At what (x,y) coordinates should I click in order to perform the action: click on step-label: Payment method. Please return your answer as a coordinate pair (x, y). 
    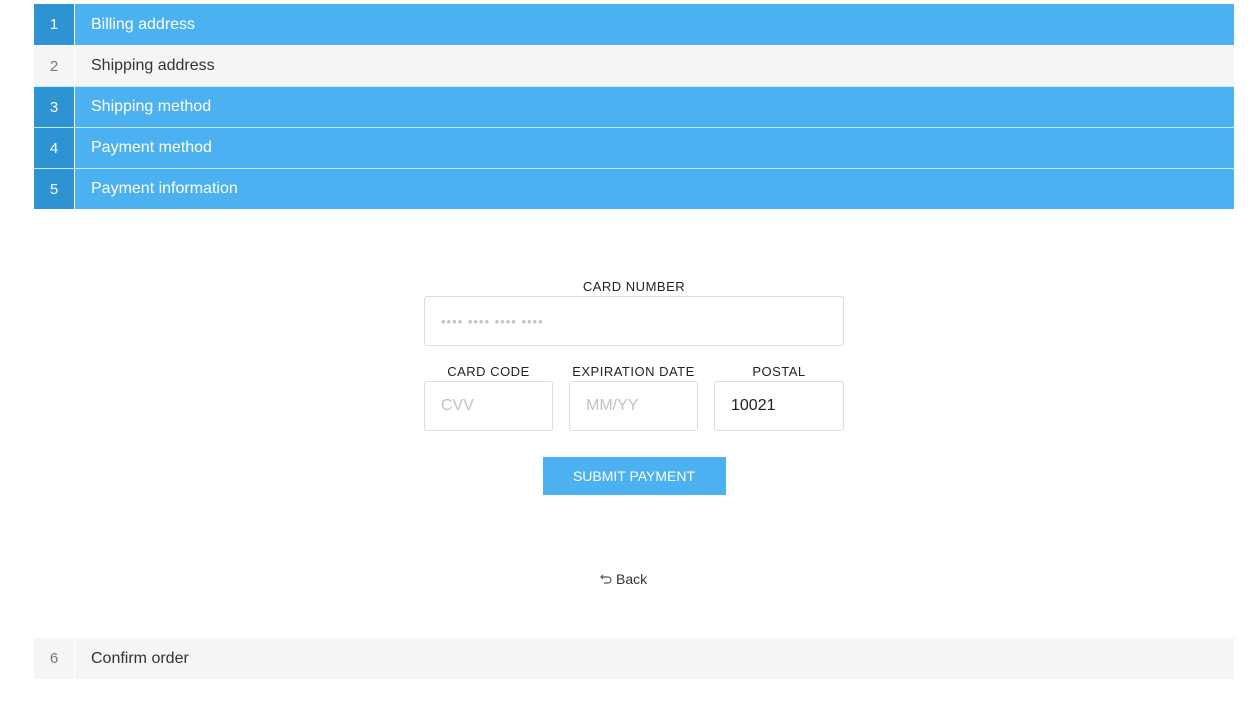
    Looking at the image, I should click on (151, 147).